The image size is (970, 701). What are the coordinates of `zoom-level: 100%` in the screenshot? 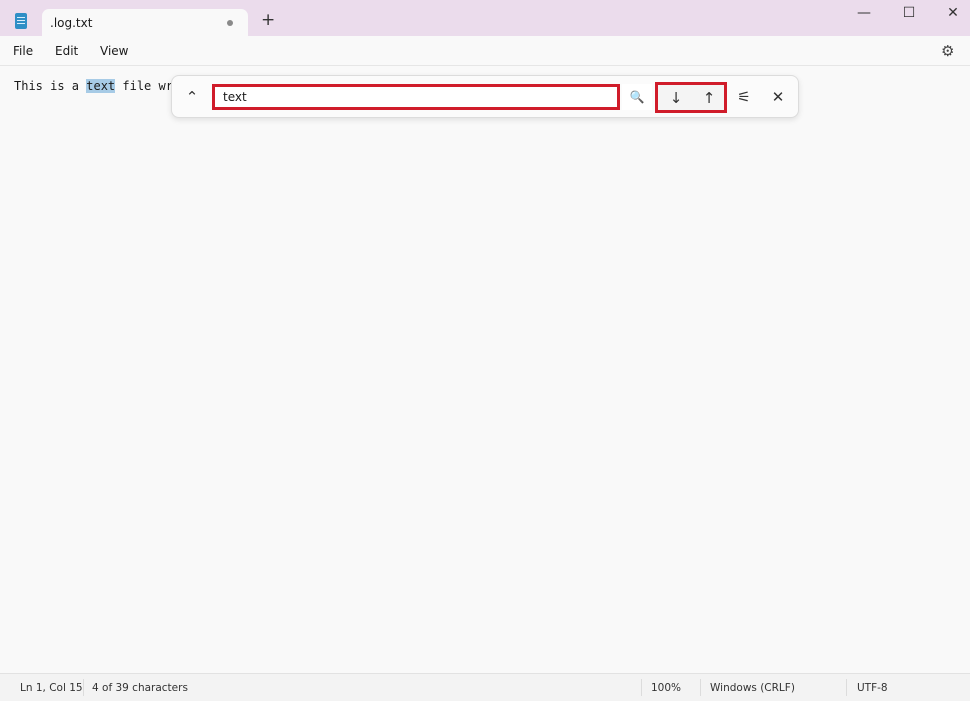 It's located at (666, 688).